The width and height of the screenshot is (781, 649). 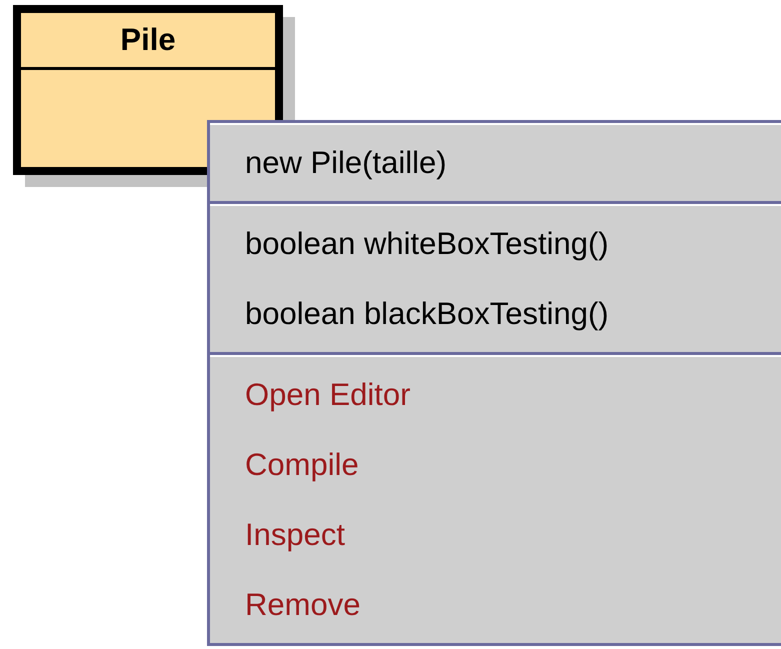 I want to click on menu-item: boolean blackBoxTesting(), so click(x=495, y=314).